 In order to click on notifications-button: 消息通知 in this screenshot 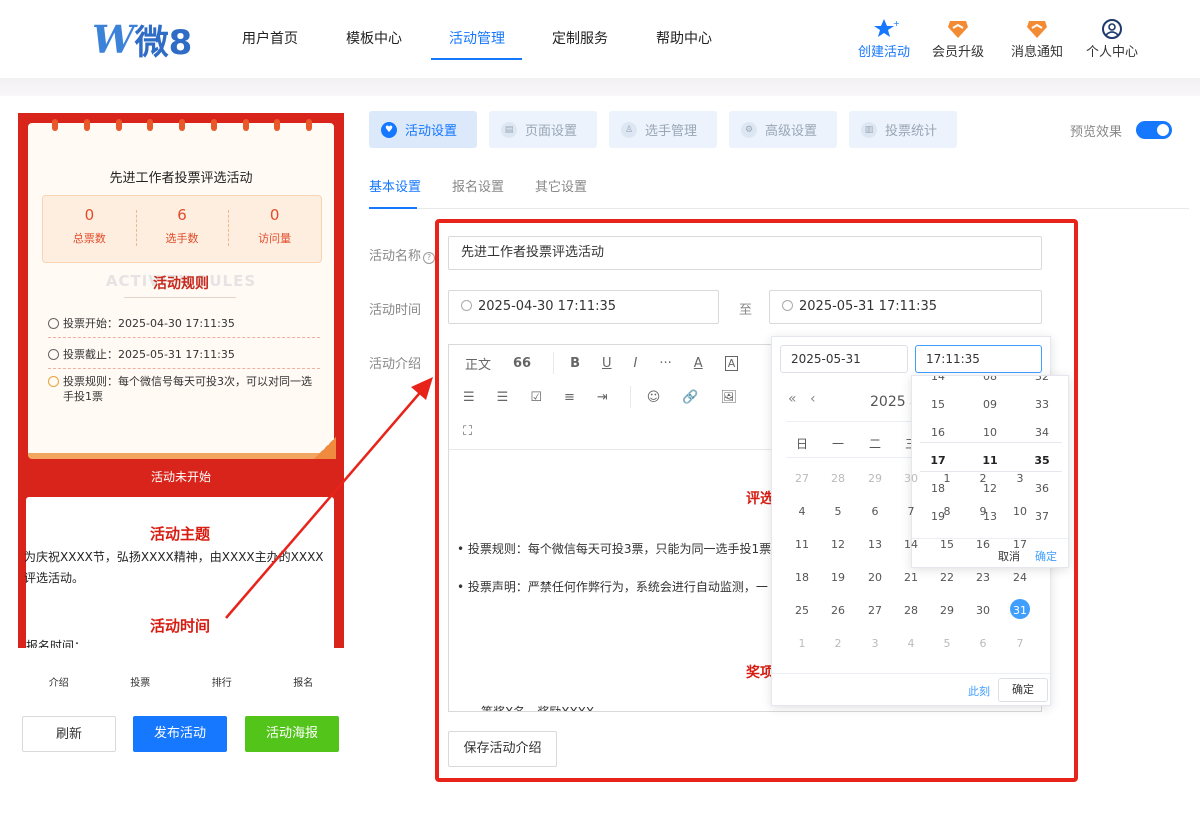, I will do `click(1037, 39)`.